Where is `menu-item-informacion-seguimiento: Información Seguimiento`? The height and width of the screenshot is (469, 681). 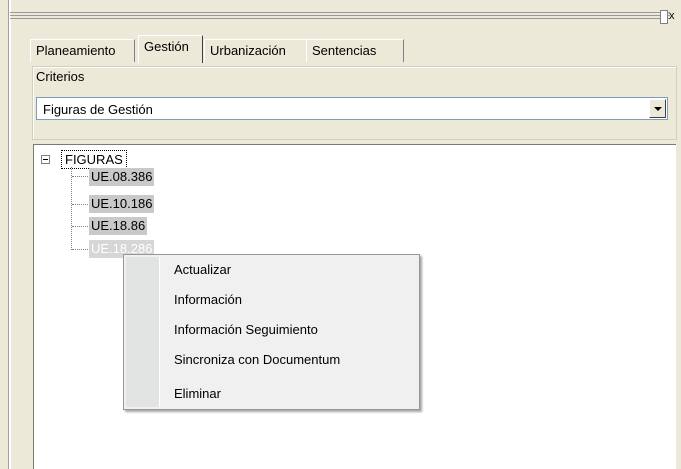 menu-item-informacion-seguimiento: Información Seguimiento is located at coordinates (246, 330).